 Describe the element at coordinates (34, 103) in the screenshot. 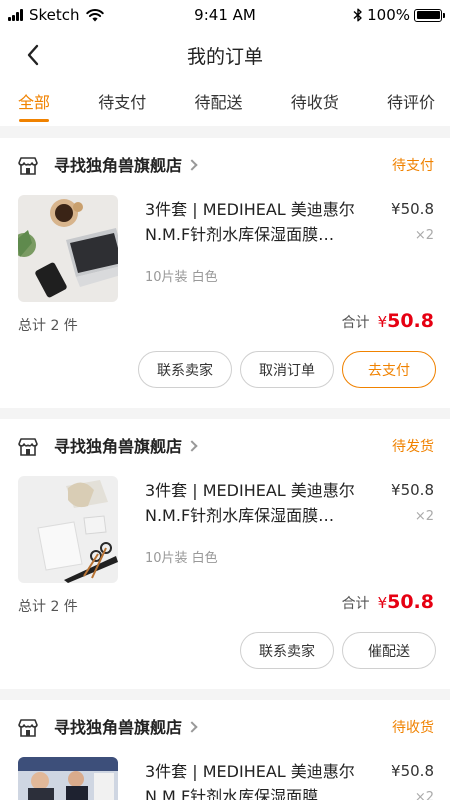

I see `tab-all: 全部` at that location.